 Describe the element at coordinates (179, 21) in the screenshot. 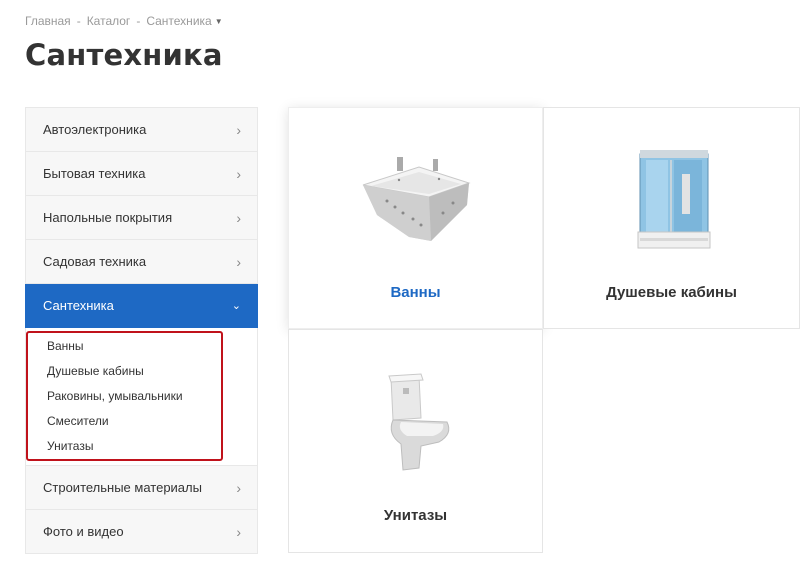

I see `breadcrumb-current: Сантехника` at that location.